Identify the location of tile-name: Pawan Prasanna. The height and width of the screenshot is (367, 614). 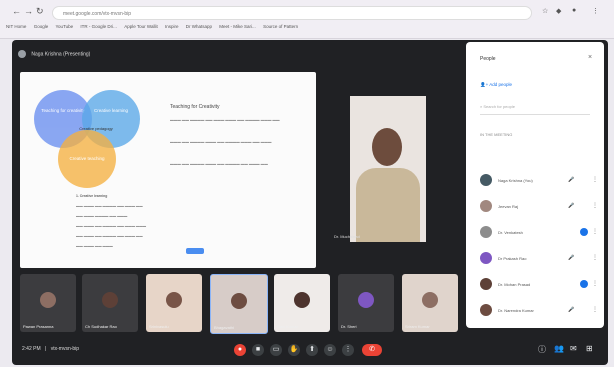
(38, 326).